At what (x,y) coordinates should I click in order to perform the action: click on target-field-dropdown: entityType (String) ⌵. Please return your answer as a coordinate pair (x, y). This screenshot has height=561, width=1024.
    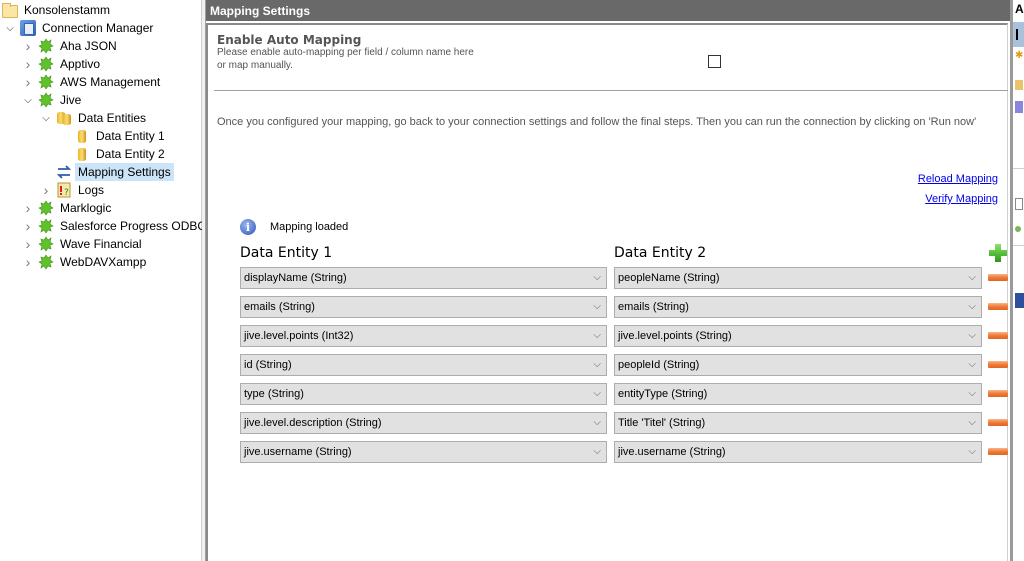
    Looking at the image, I should click on (798, 394).